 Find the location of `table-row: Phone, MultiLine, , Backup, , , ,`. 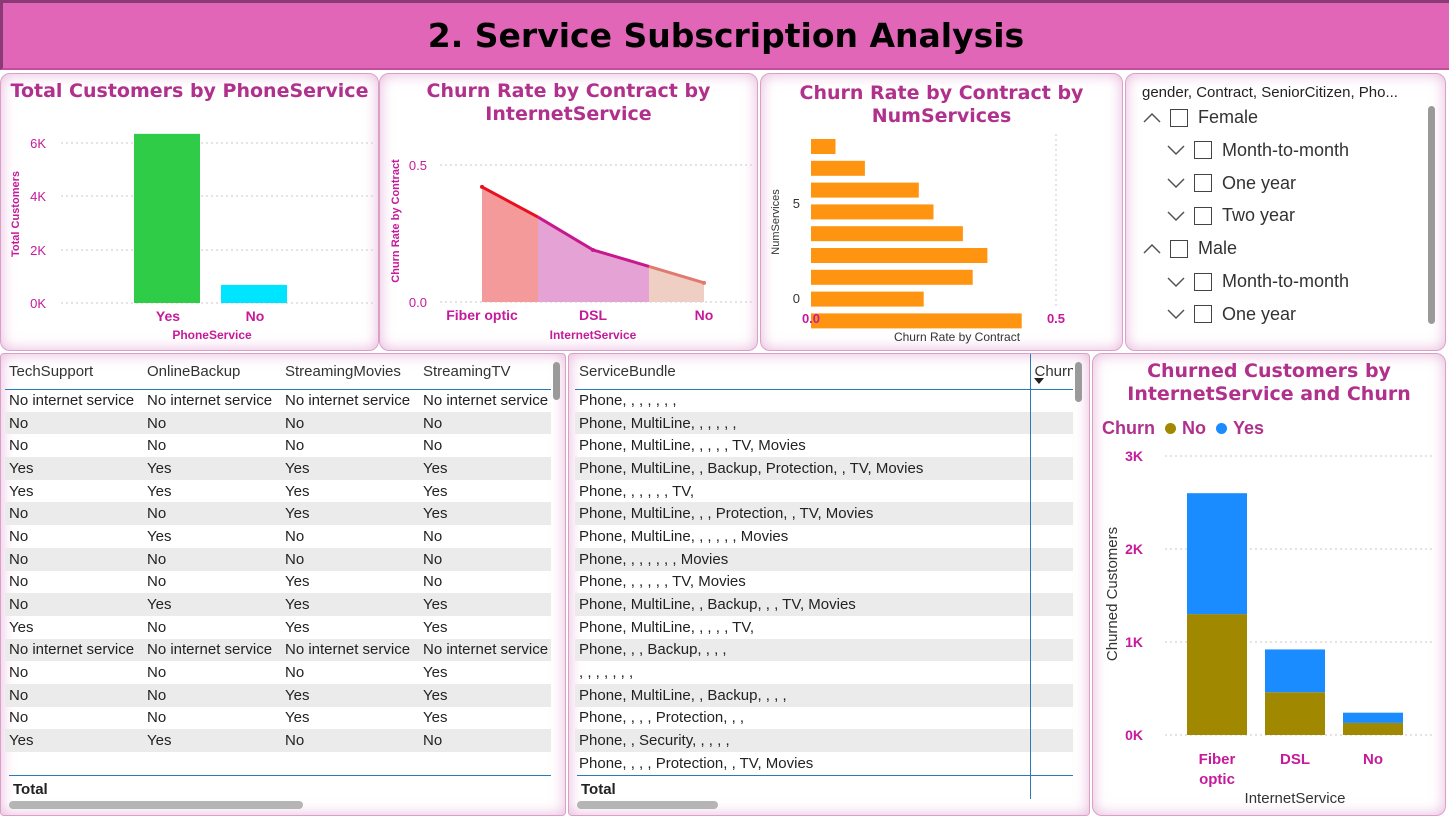

table-row: Phone, MultiLine, , Backup, , , , is located at coordinates (824, 695).